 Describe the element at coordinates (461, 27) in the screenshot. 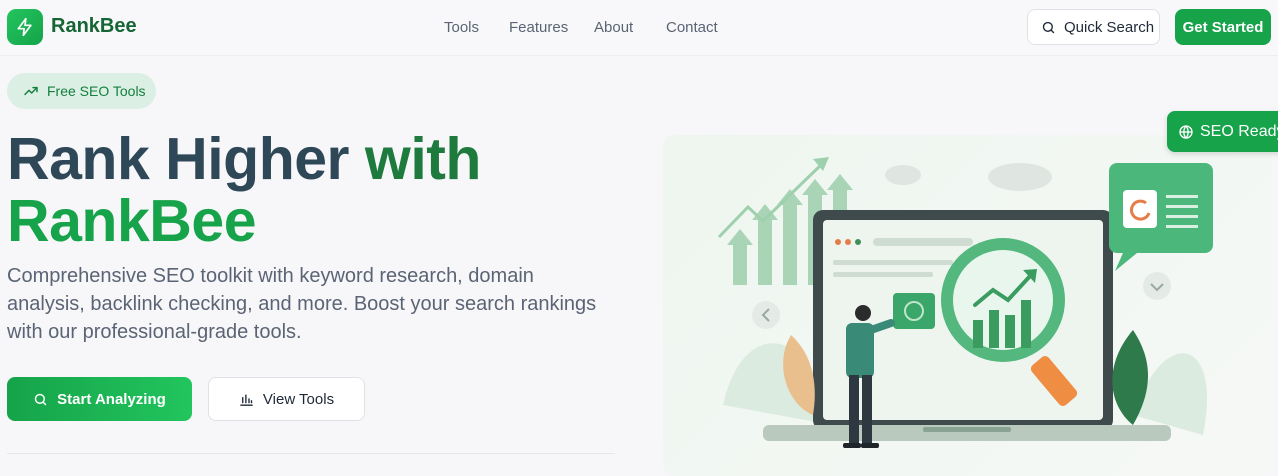

I see `nav-link-tools: Tools` at that location.